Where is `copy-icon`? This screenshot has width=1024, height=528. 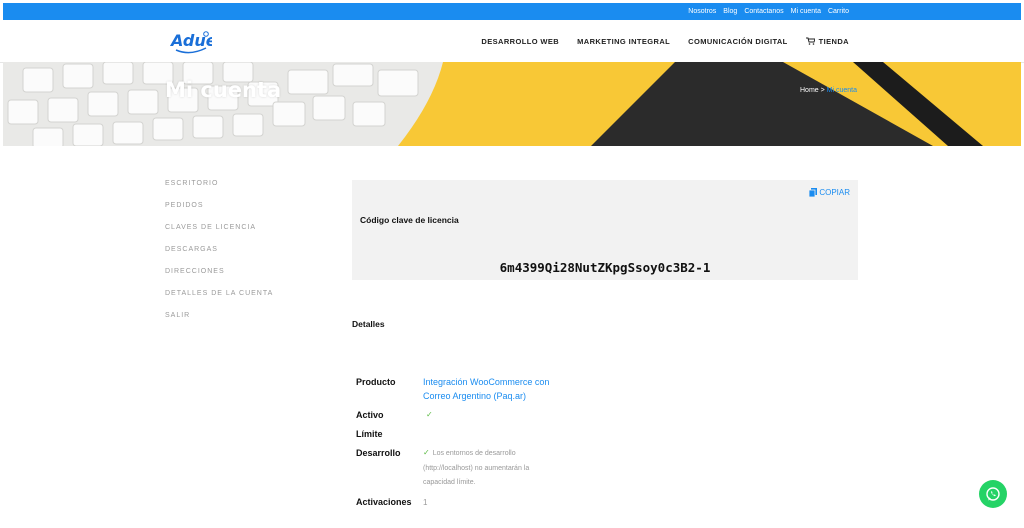
copy-icon is located at coordinates (813, 192).